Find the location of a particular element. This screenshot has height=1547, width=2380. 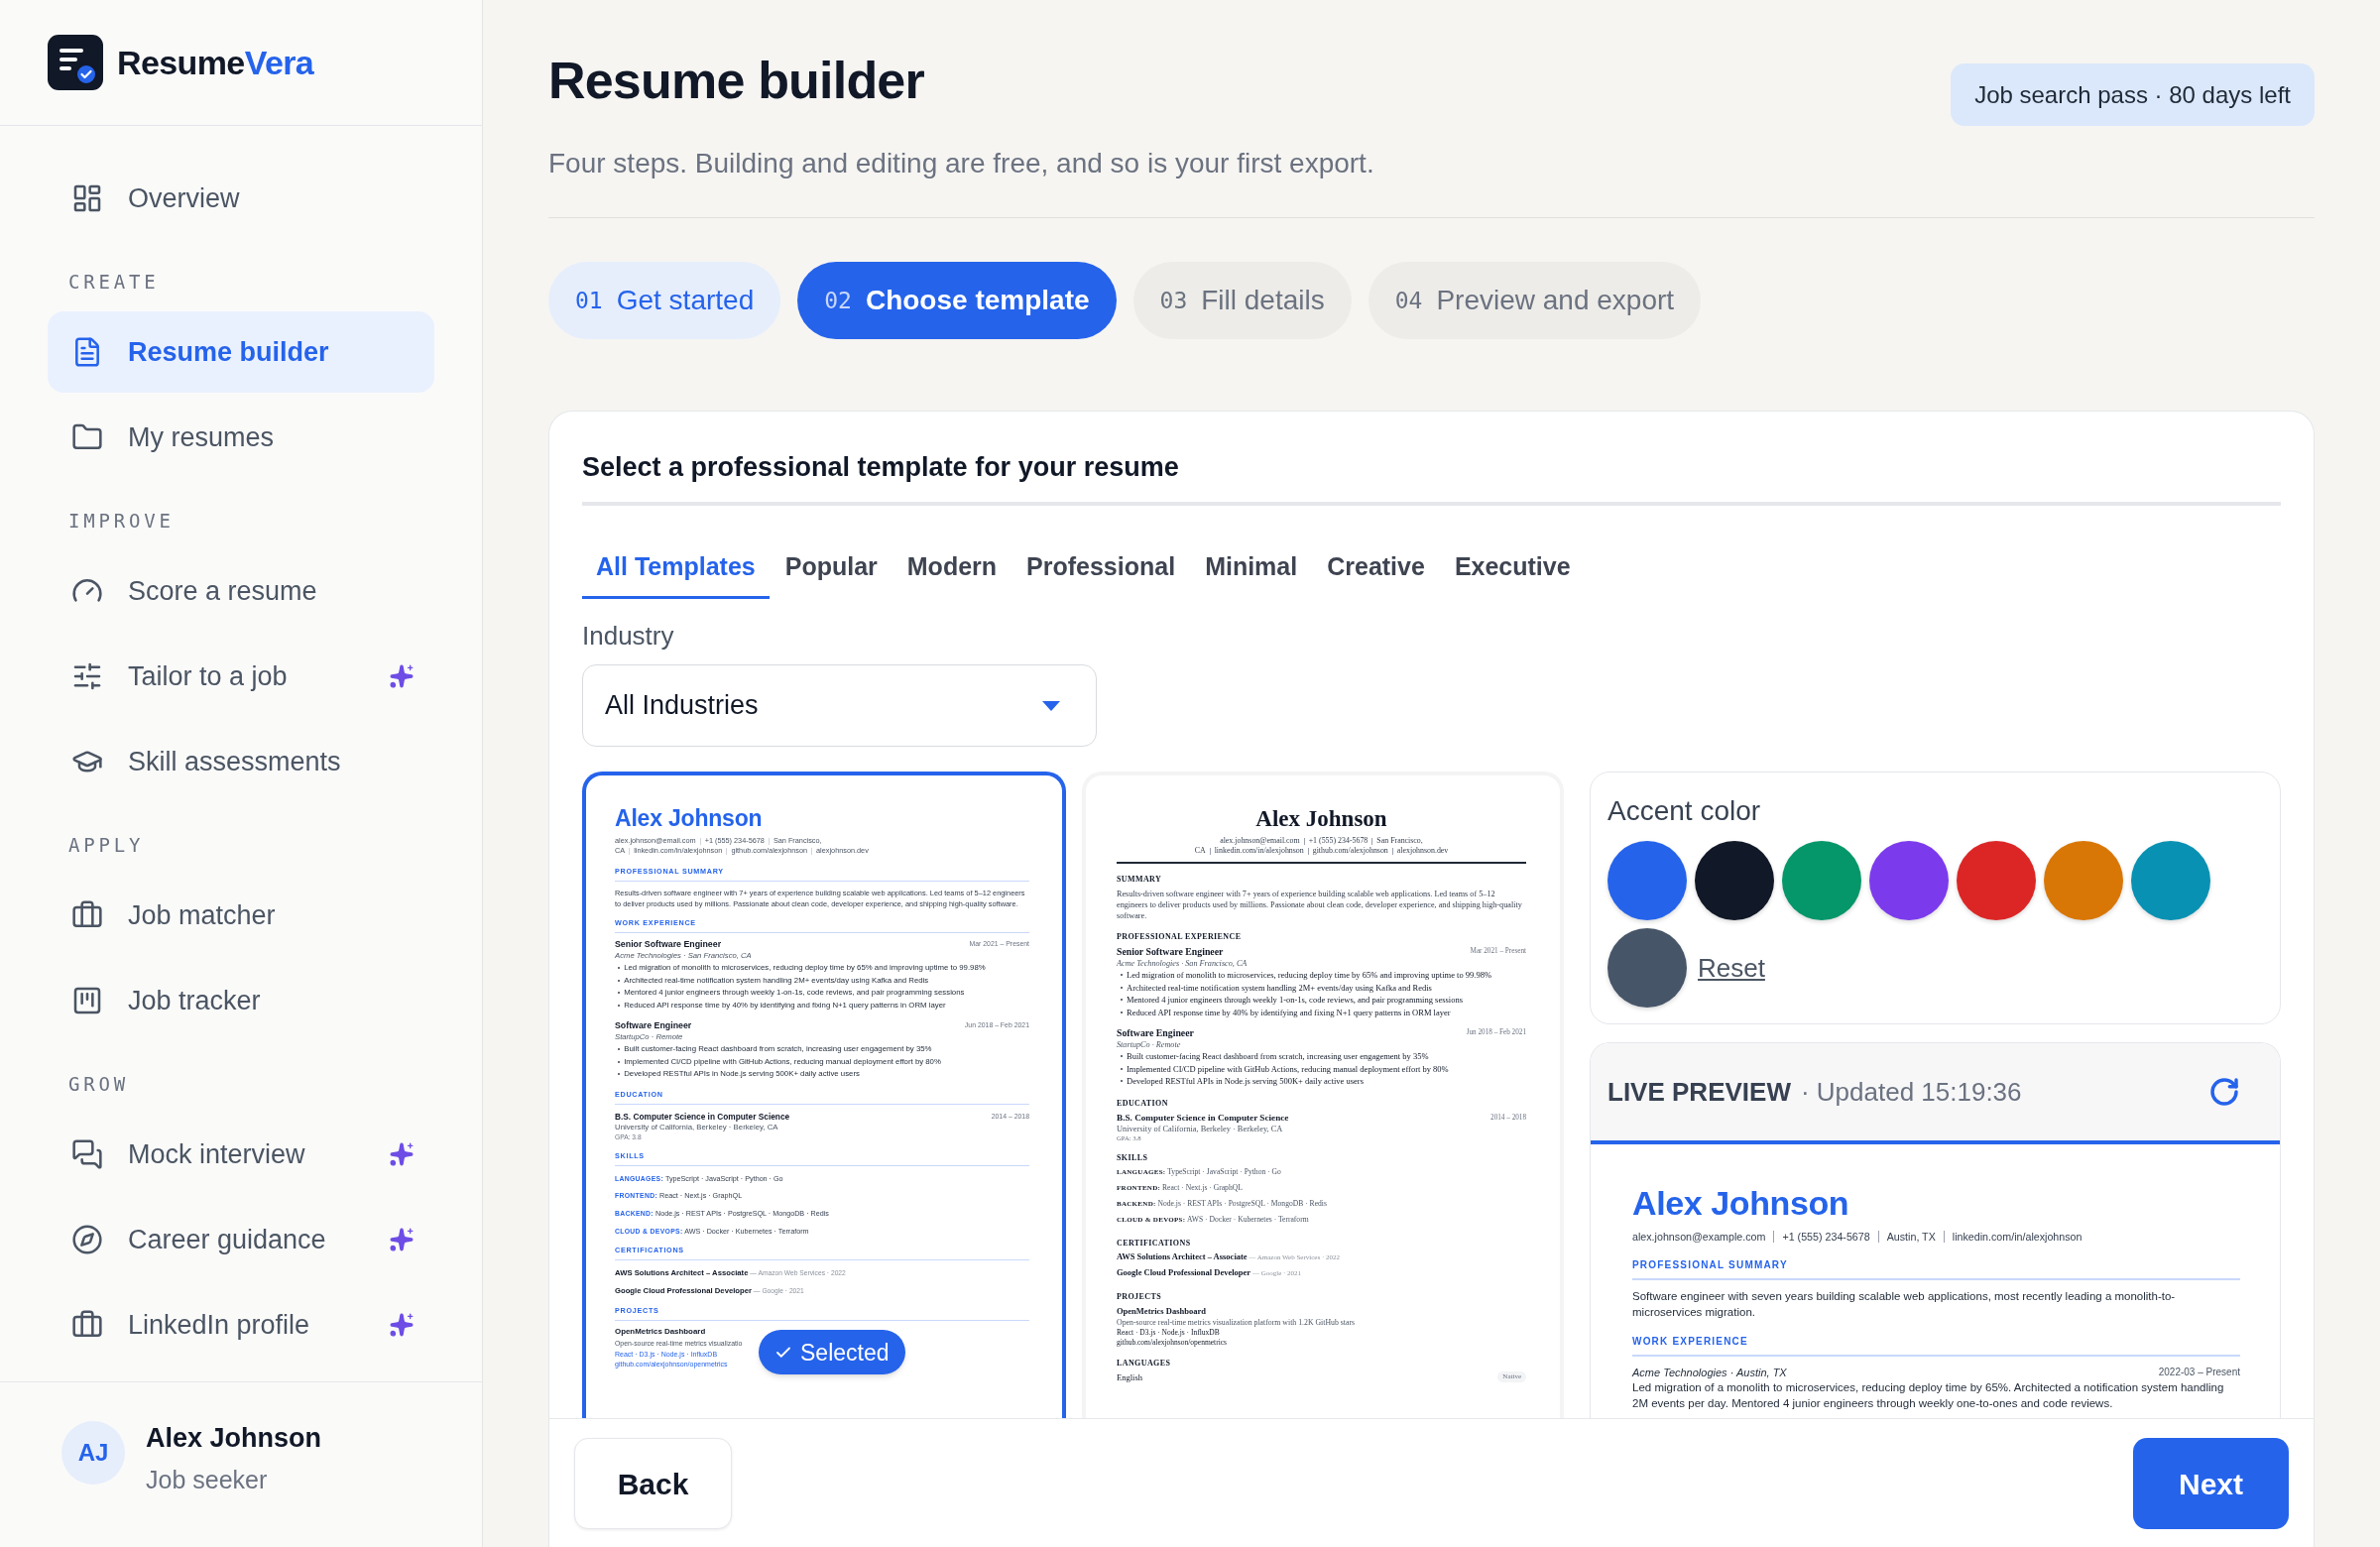

bullet-text: Mentored 4 junior engineers through weekly 1-on-1s, code reviews, and pair programming sessions is located at coordinates (1295, 1000).